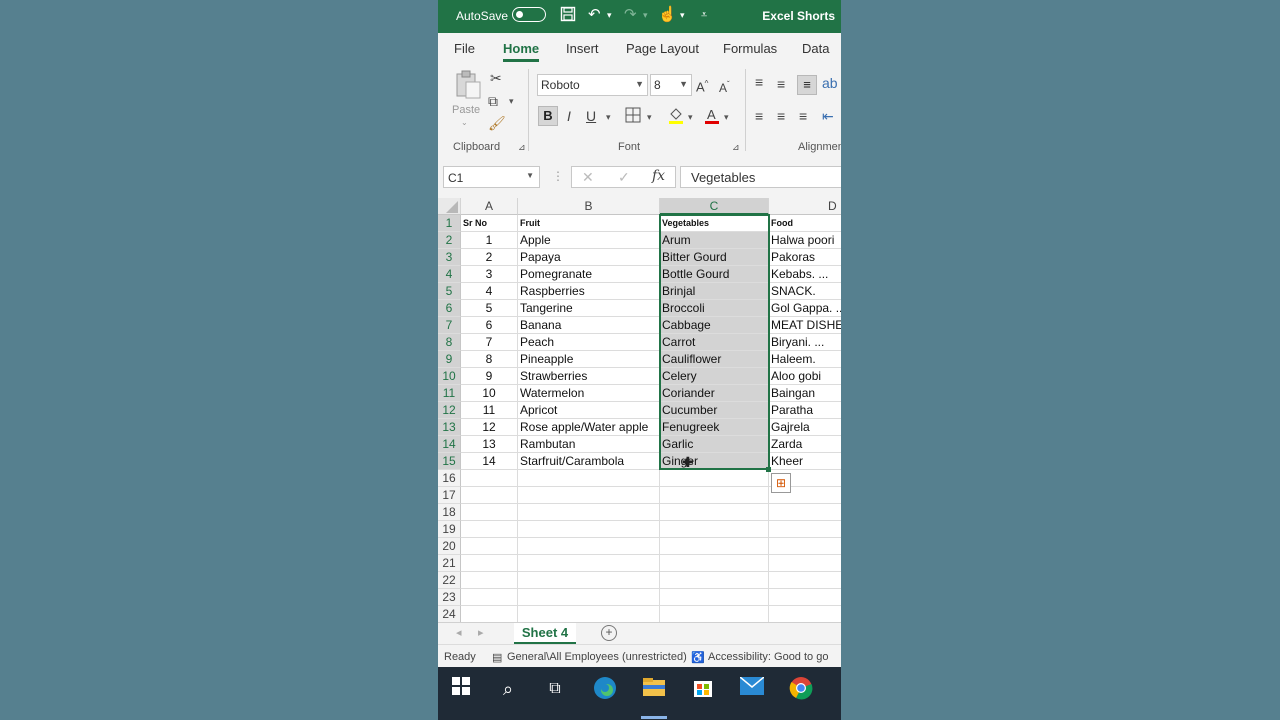  Describe the element at coordinates (714, 614) in the screenshot. I see `cell-c24` at that location.